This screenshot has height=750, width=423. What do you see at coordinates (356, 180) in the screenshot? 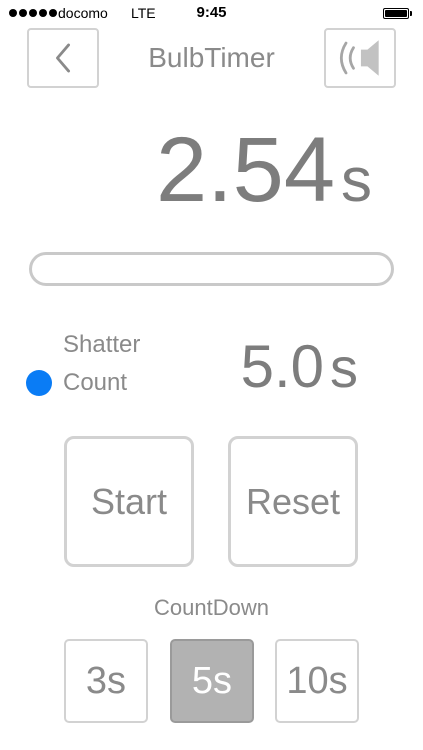
I see `elapsed-time-unit: s` at bounding box center [356, 180].